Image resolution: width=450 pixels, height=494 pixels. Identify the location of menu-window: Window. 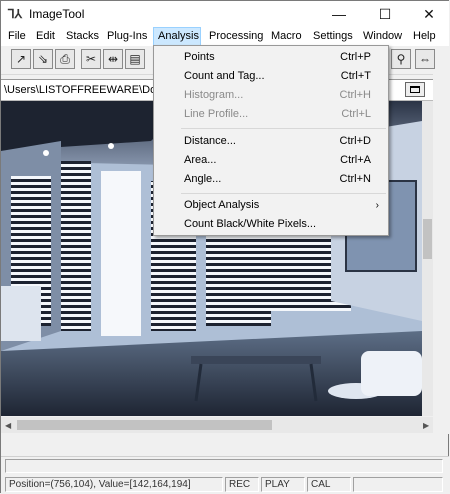
(382, 36).